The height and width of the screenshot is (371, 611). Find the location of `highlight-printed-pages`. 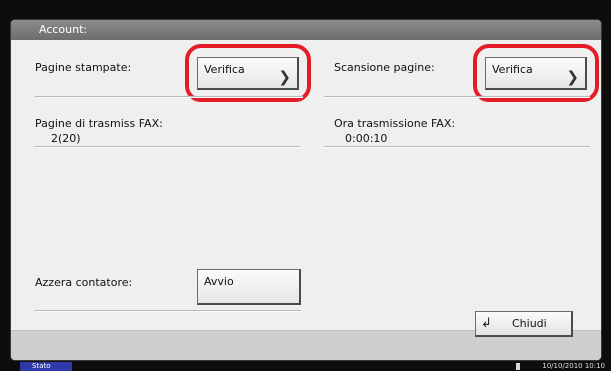

highlight-printed-pages is located at coordinates (248, 73).